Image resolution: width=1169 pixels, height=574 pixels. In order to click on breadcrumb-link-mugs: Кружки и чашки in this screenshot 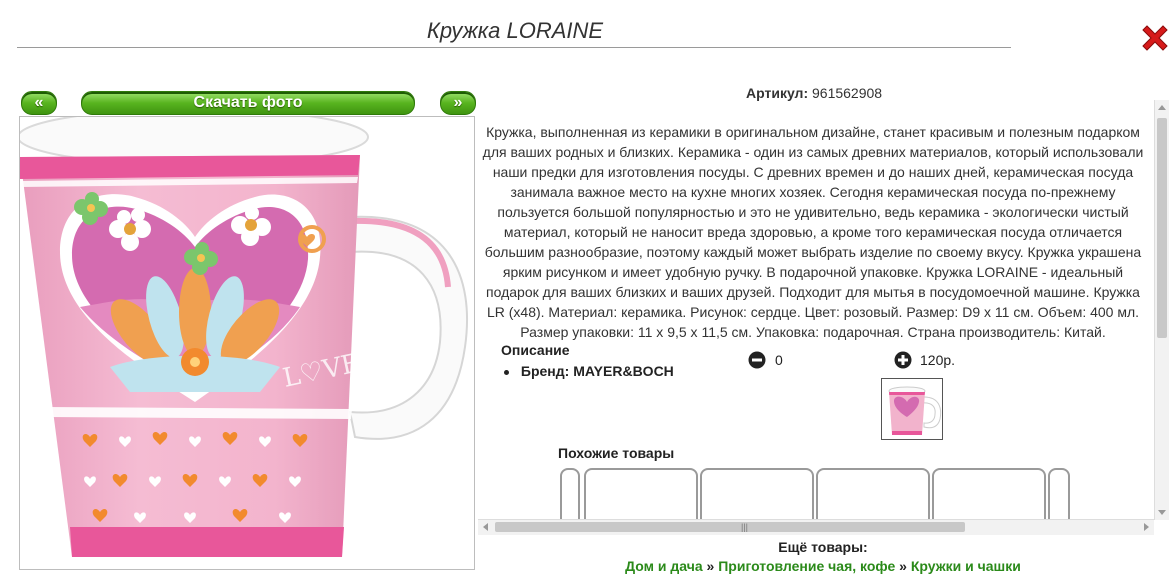, I will do `click(966, 566)`.